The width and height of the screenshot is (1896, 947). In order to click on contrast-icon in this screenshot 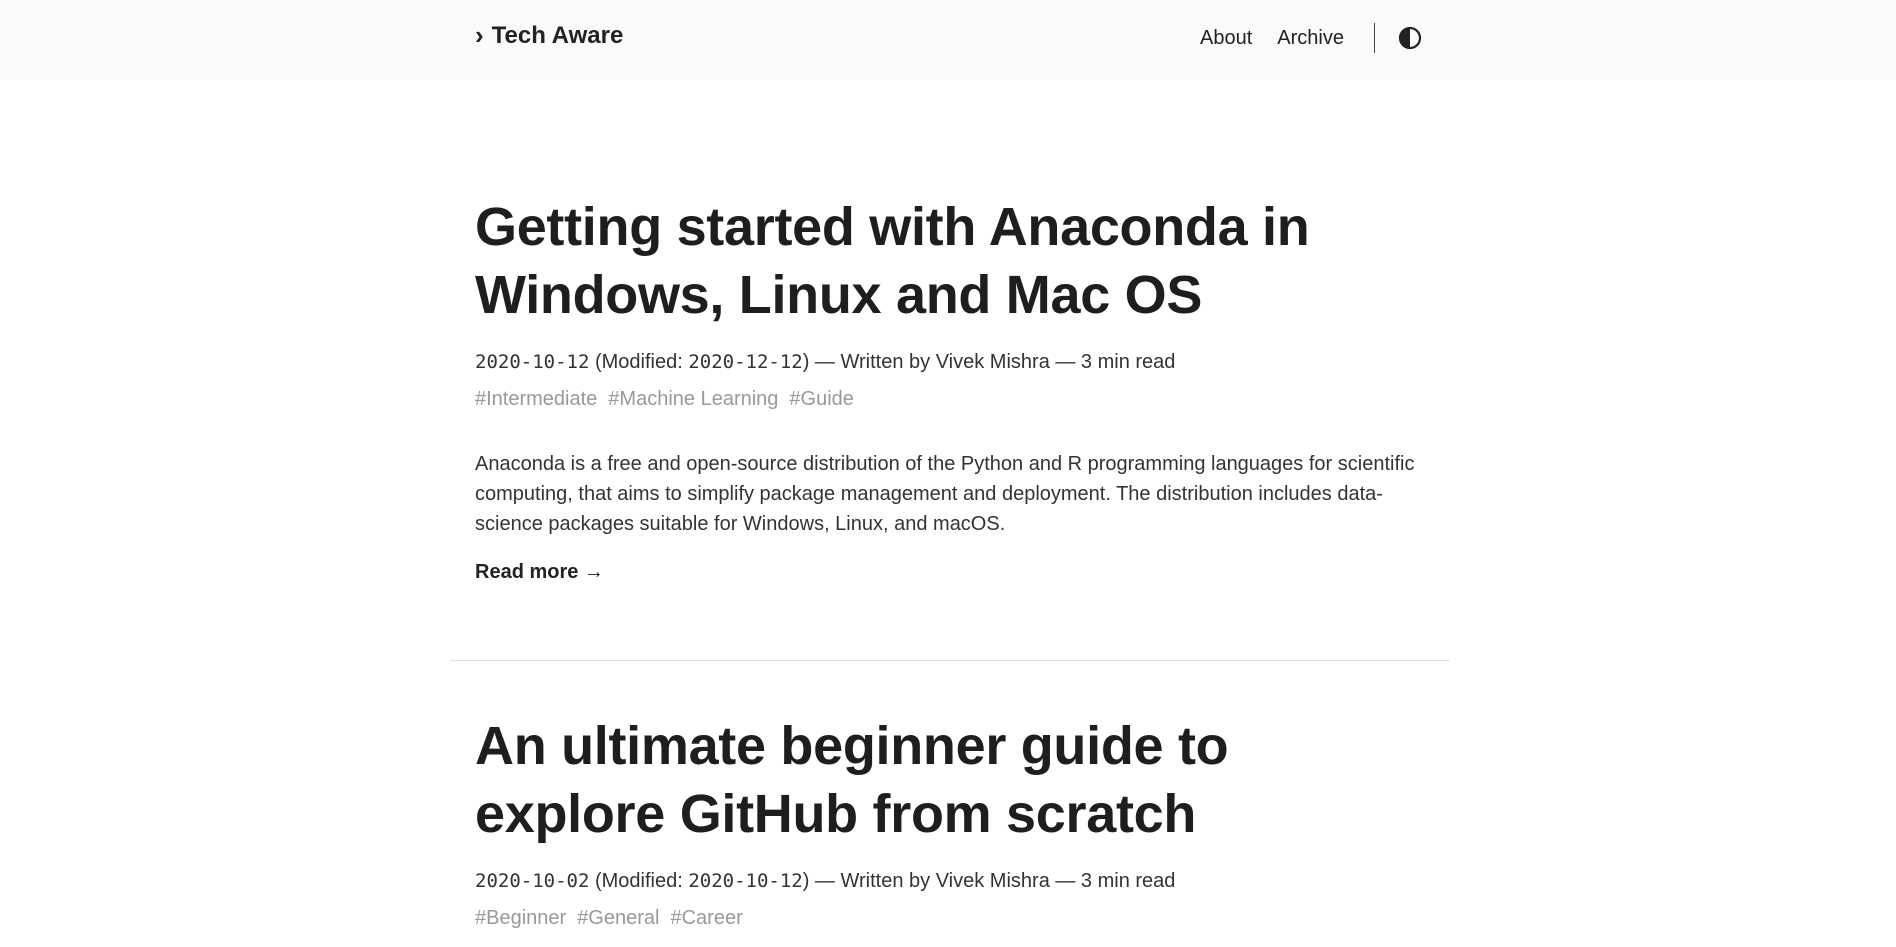, I will do `click(1410, 38)`.